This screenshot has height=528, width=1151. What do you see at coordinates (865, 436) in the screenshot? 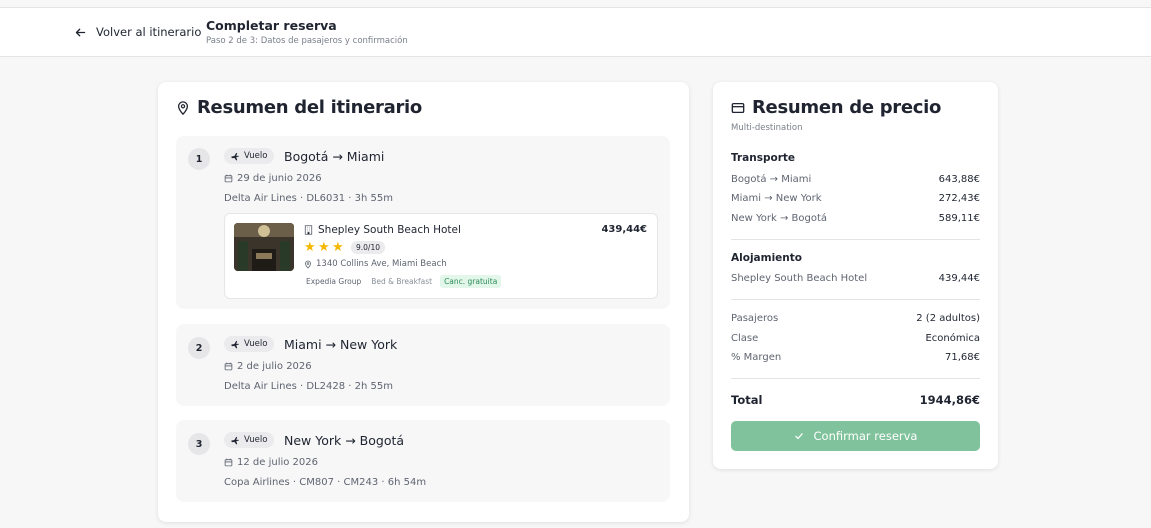
I see `confirm-booking-label: Confirmar reserva` at bounding box center [865, 436].